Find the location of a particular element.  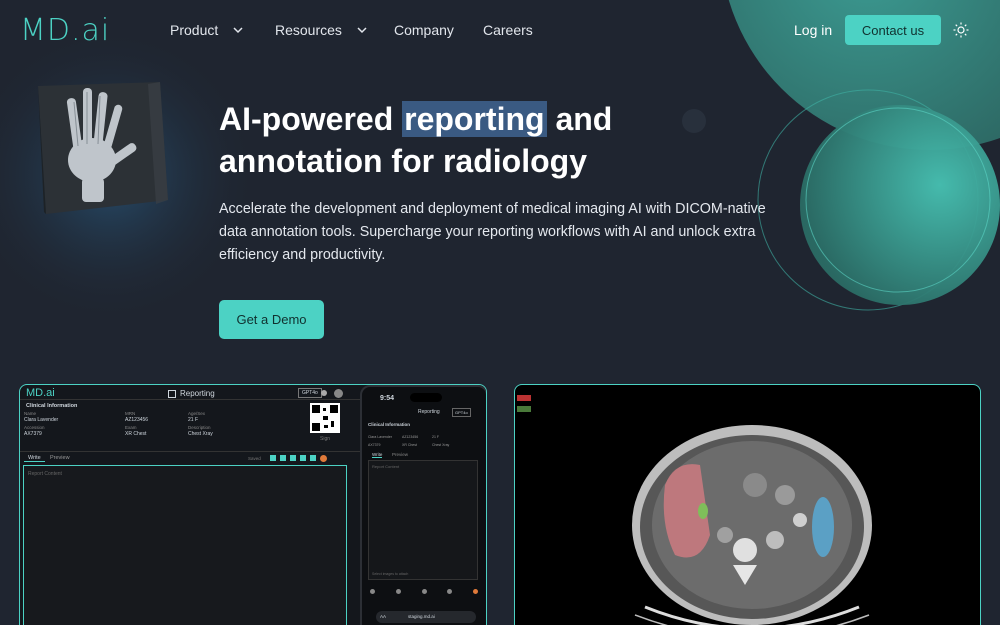

phone-time: 9:54 is located at coordinates (387, 398).